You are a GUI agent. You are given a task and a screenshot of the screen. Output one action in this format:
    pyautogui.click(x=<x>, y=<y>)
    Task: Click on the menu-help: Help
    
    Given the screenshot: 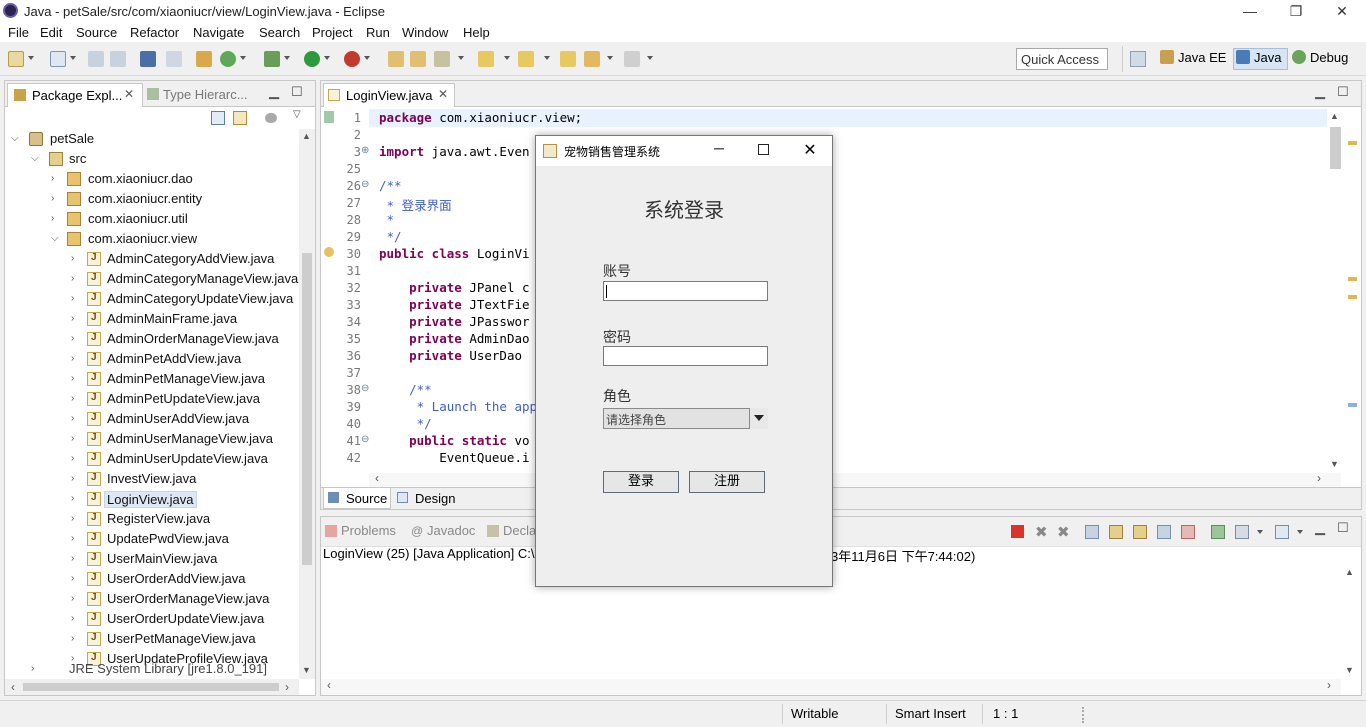 What is the action you would take?
    pyautogui.click(x=476, y=32)
    